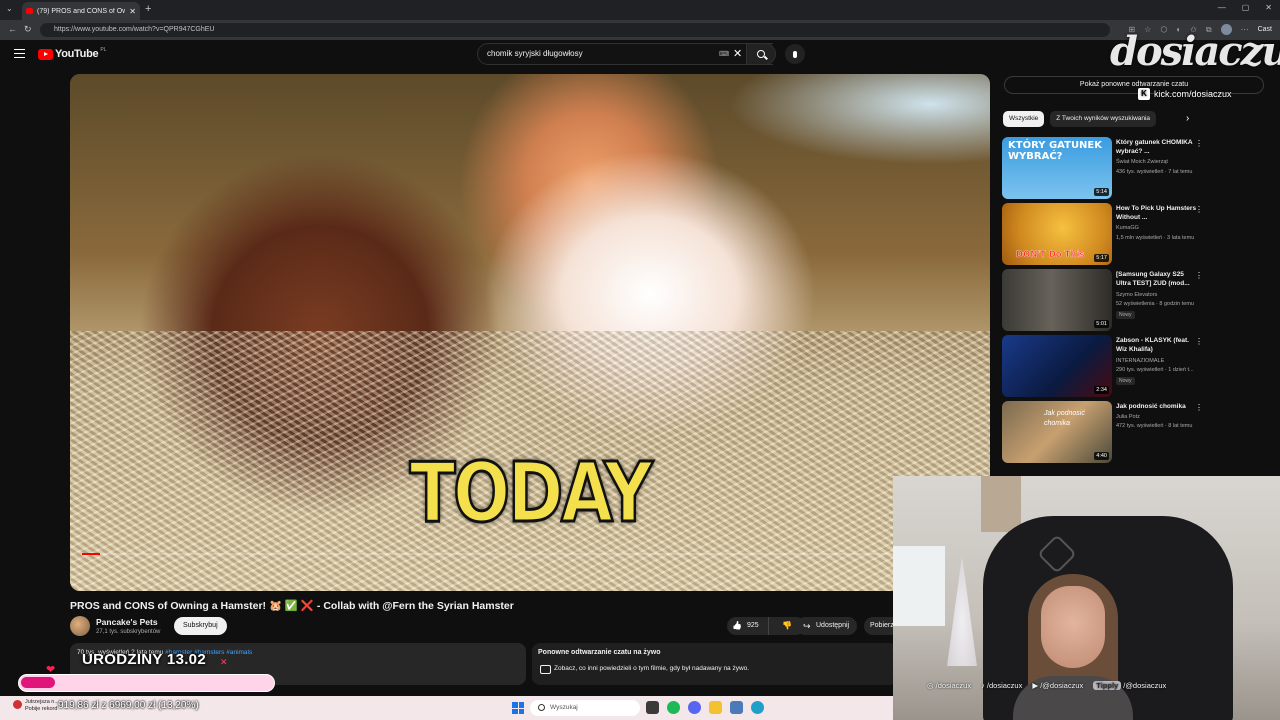  What do you see at coordinates (144, 659) in the screenshot?
I see `birthday-goal-title: URODZINY 13.02` at bounding box center [144, 659].